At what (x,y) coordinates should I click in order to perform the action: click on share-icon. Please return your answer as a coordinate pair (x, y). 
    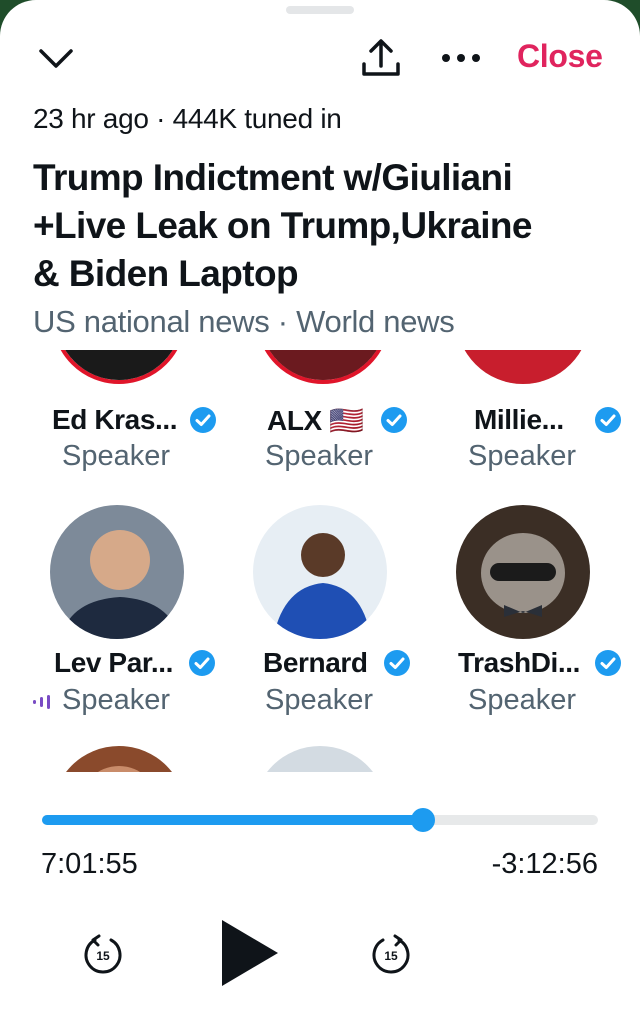
    Looking at the image, I should click on (381, 58).